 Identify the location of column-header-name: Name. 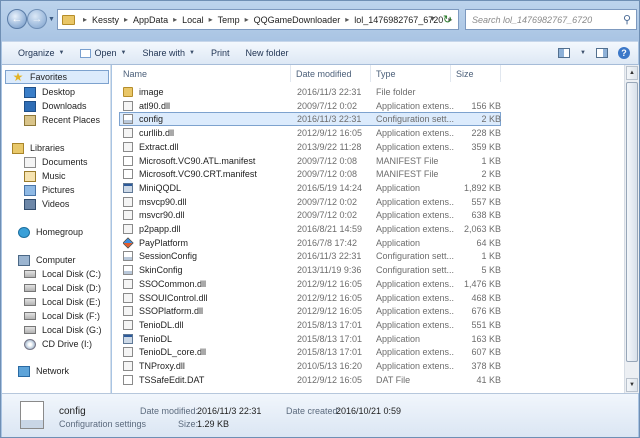
(204, 73).